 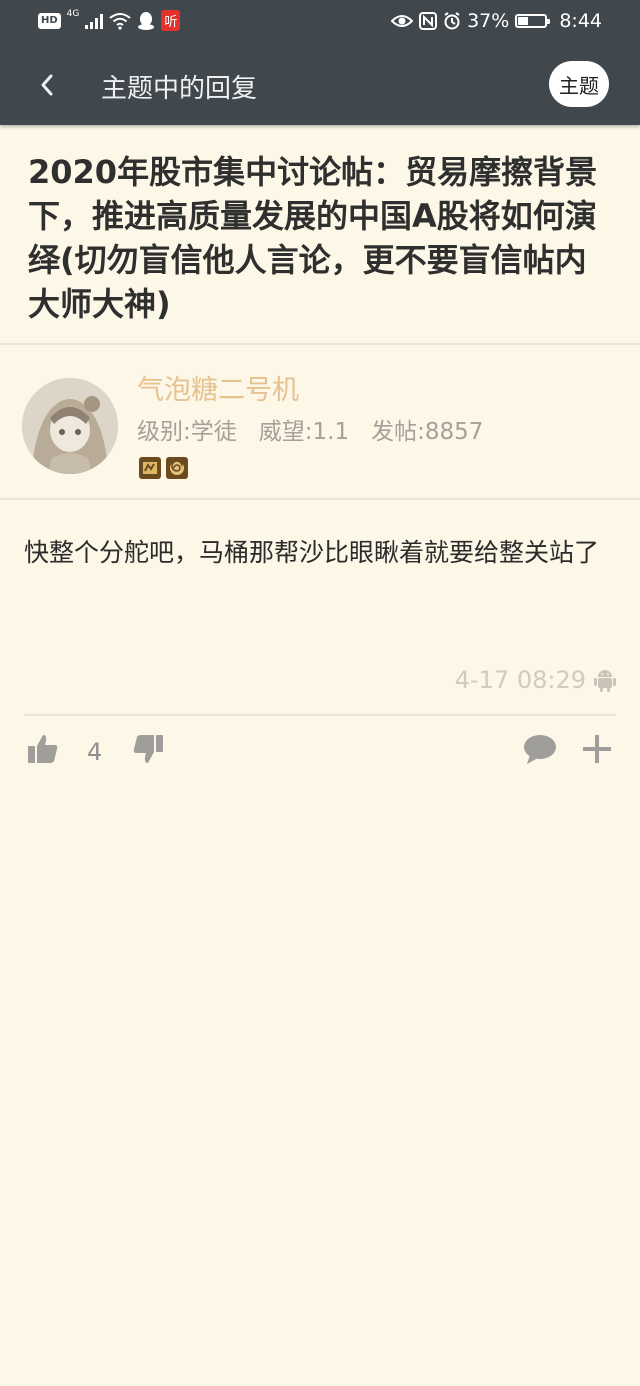 What do you see at coordinates (320, 752) in the screenshot?
I see `post-actions: 4` at bounding box center [320, 752].